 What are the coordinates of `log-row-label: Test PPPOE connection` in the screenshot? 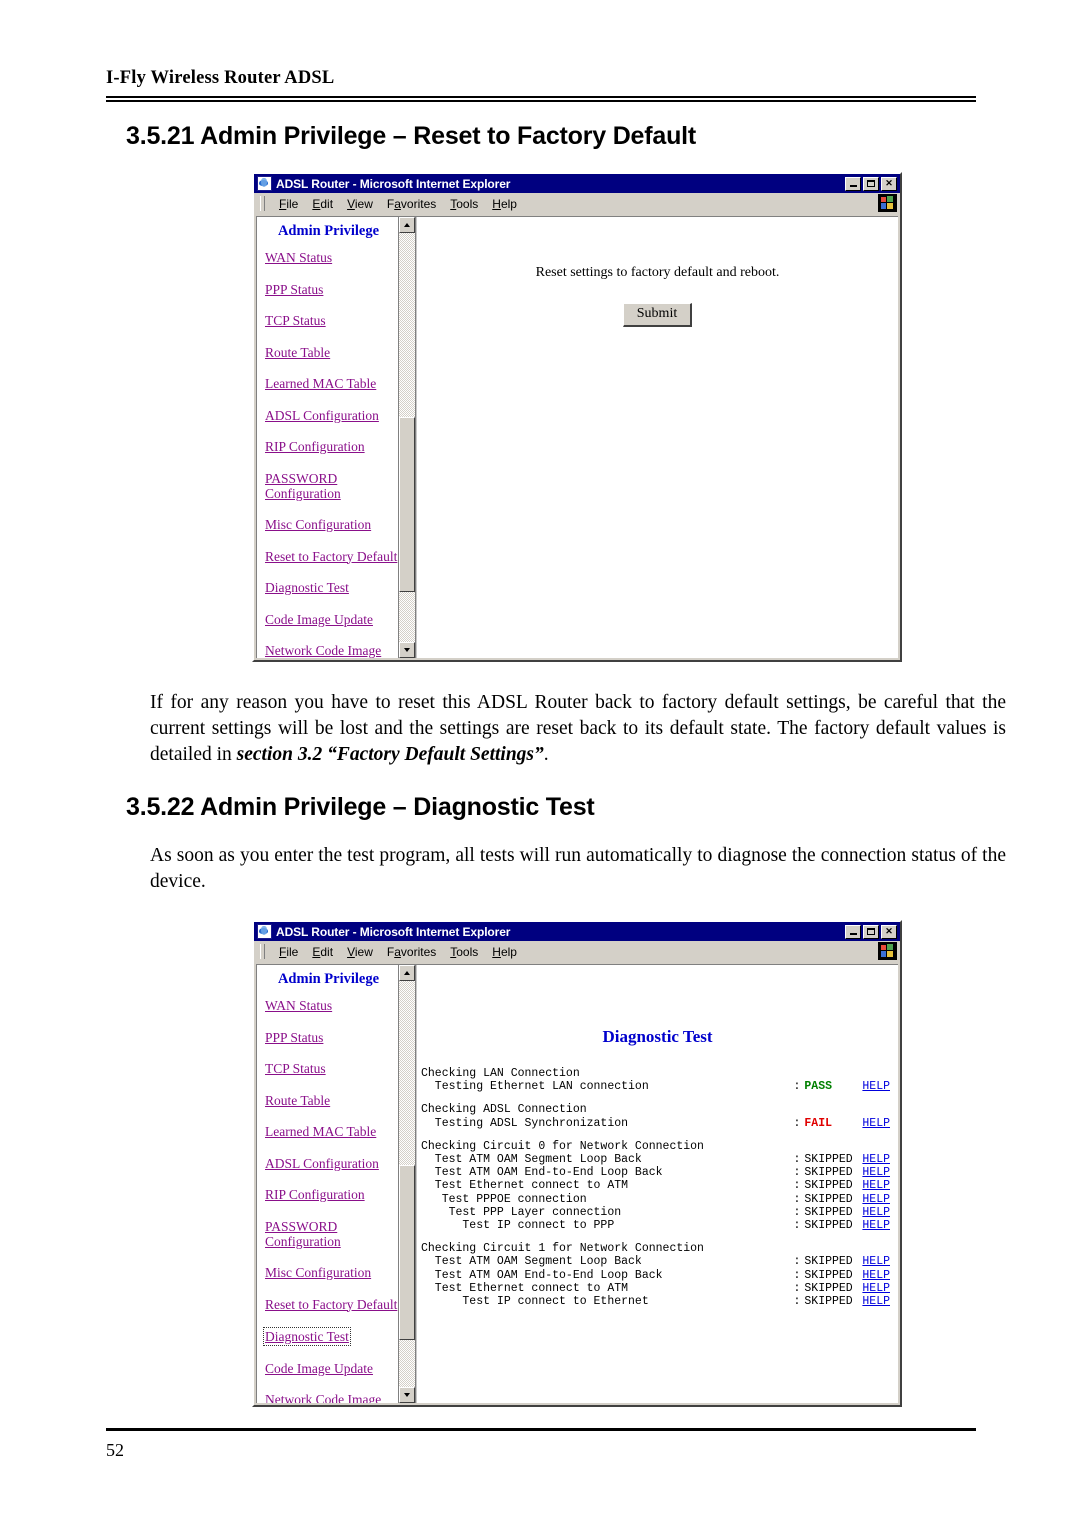 It's located at (504, 1199).